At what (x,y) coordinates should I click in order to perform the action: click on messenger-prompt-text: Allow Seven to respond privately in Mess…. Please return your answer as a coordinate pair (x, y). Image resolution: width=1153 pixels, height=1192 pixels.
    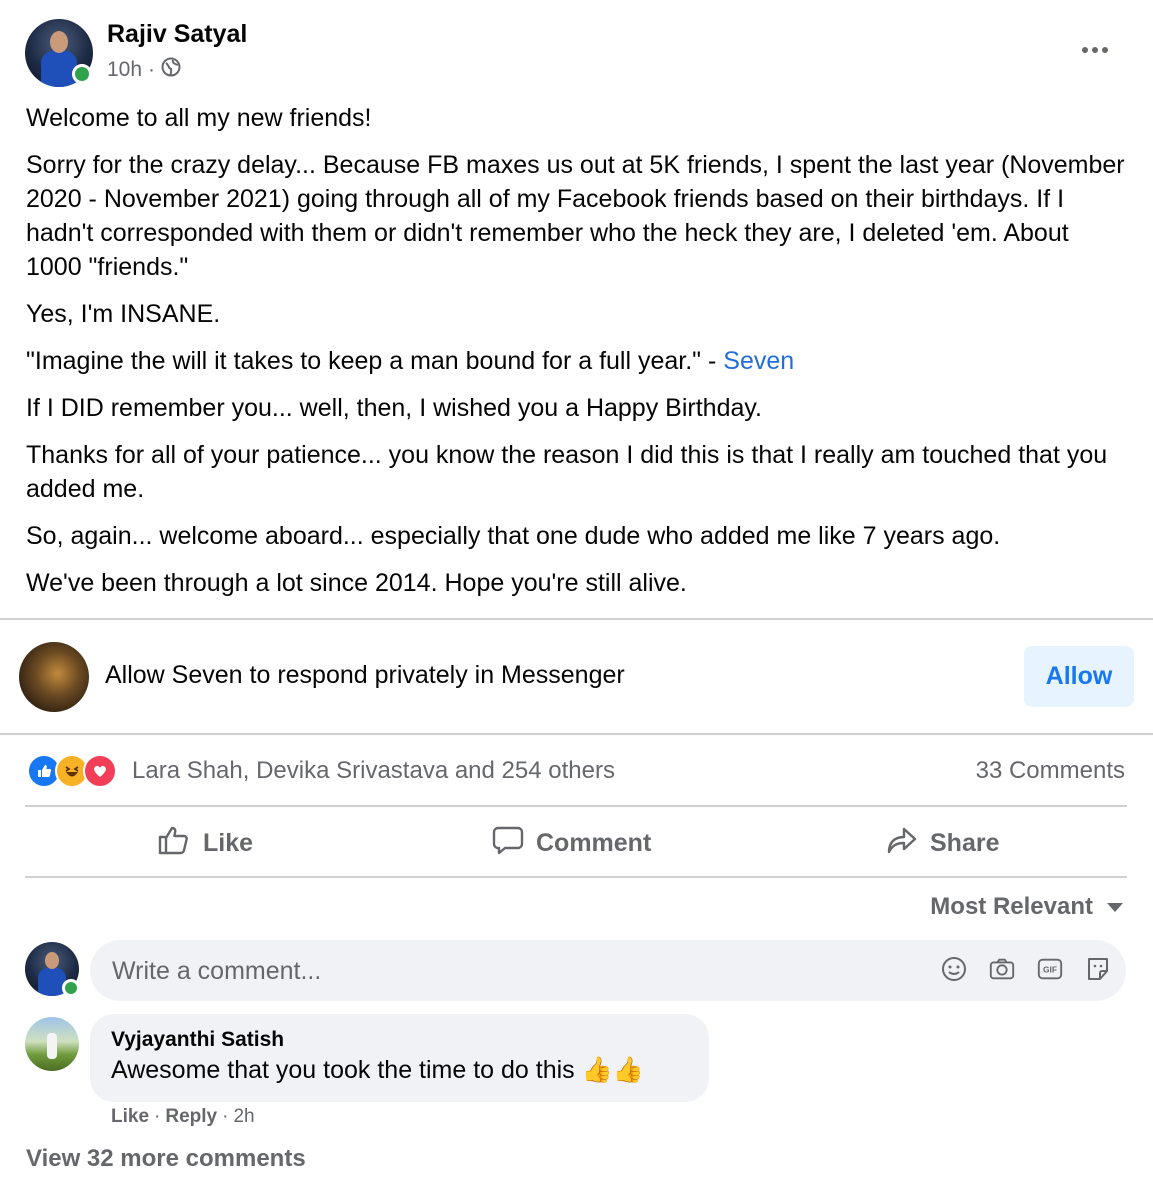
    Looking at the image, I should click on (365, 675).